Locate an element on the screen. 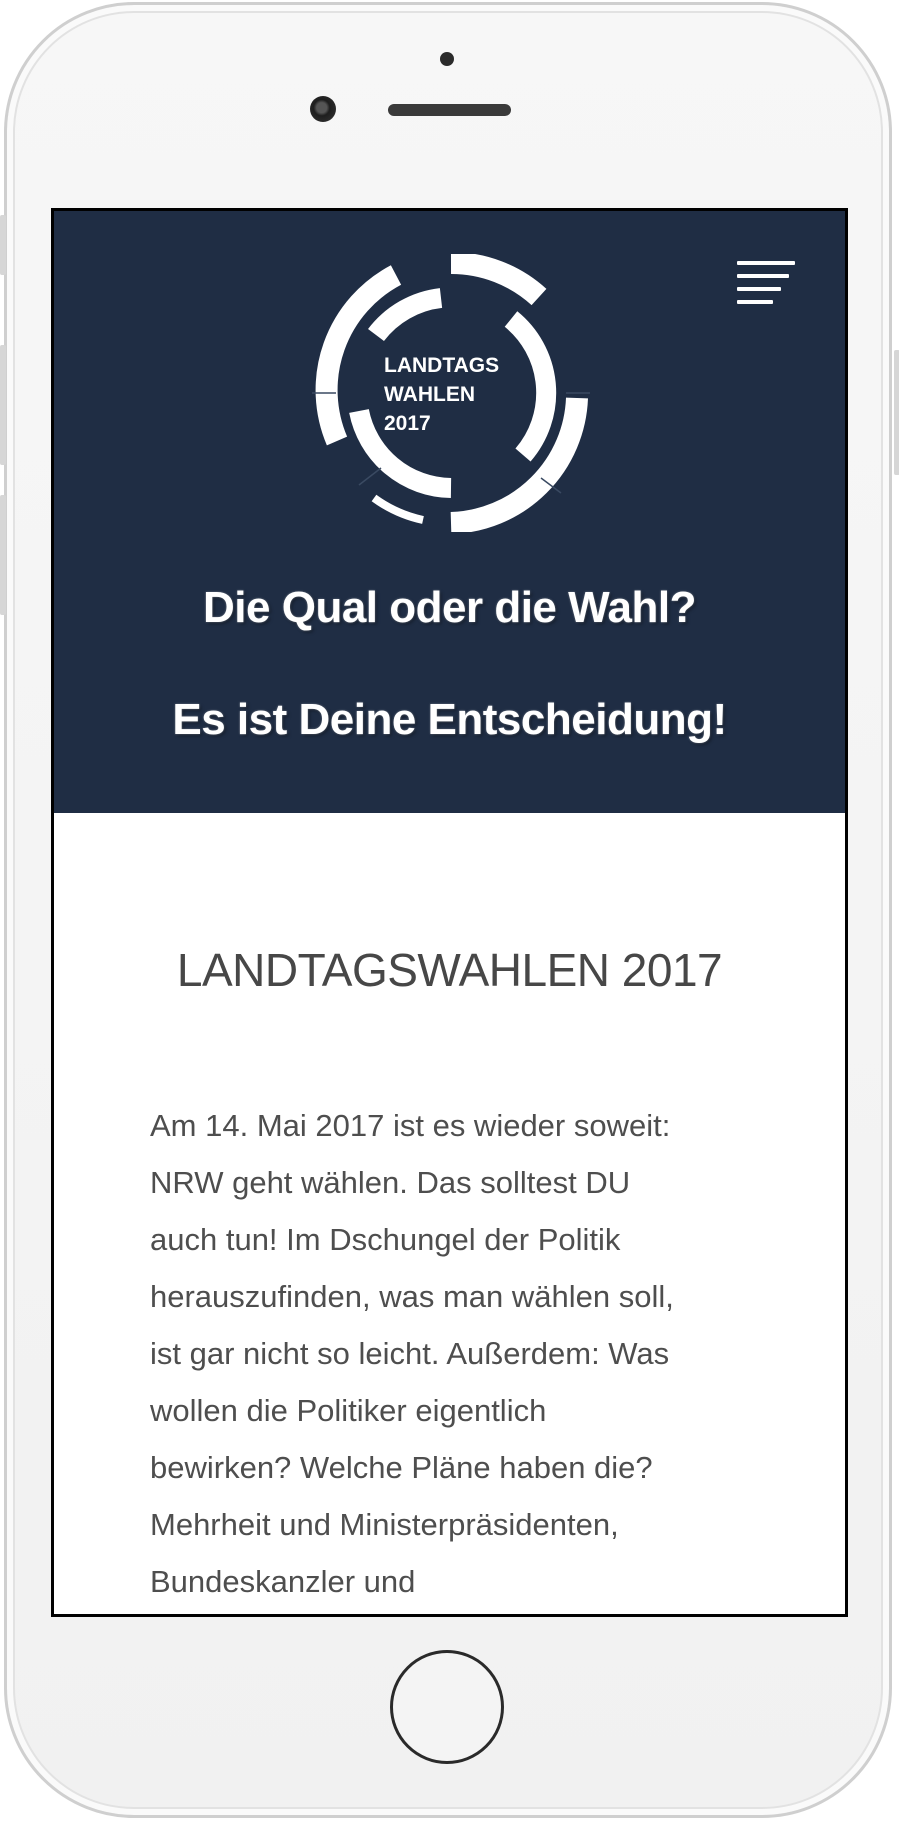 The image size is (899, 1822). side-button-mute is located at coordinates (3, 245).